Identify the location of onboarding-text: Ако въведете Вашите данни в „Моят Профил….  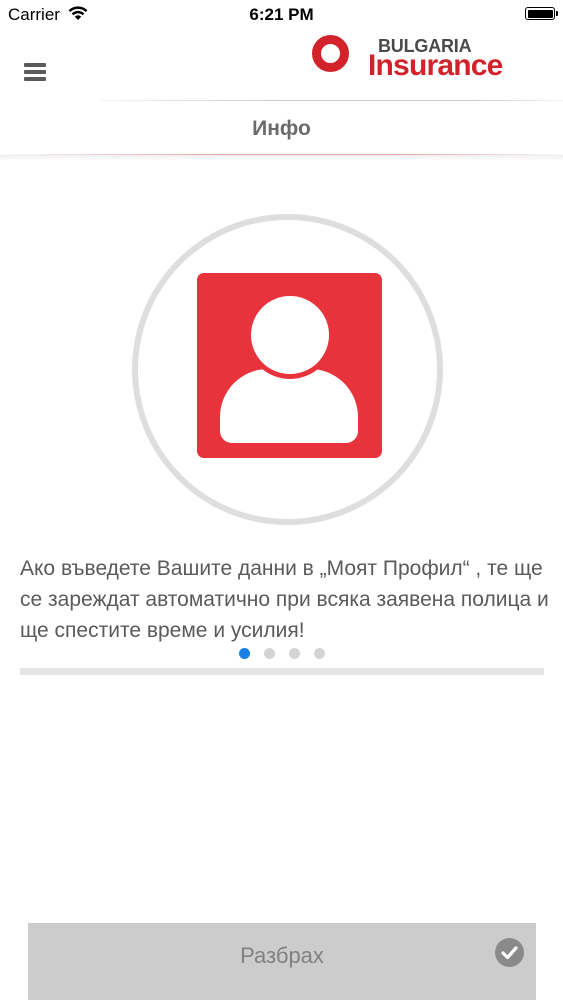
(284, 599).